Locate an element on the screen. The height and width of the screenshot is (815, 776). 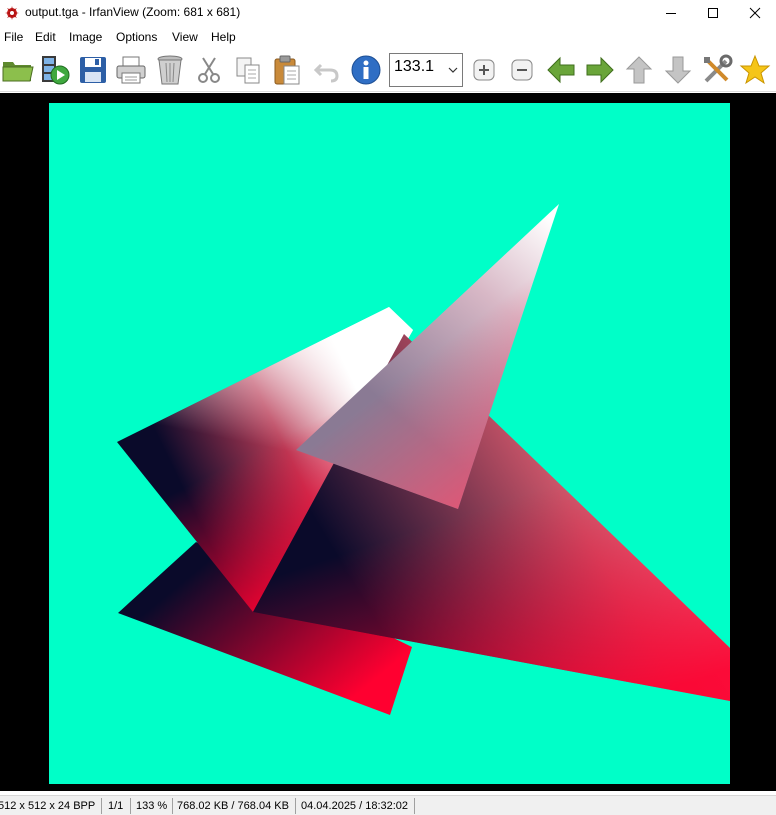
minimize-icon is located at coordinates (671, 13).